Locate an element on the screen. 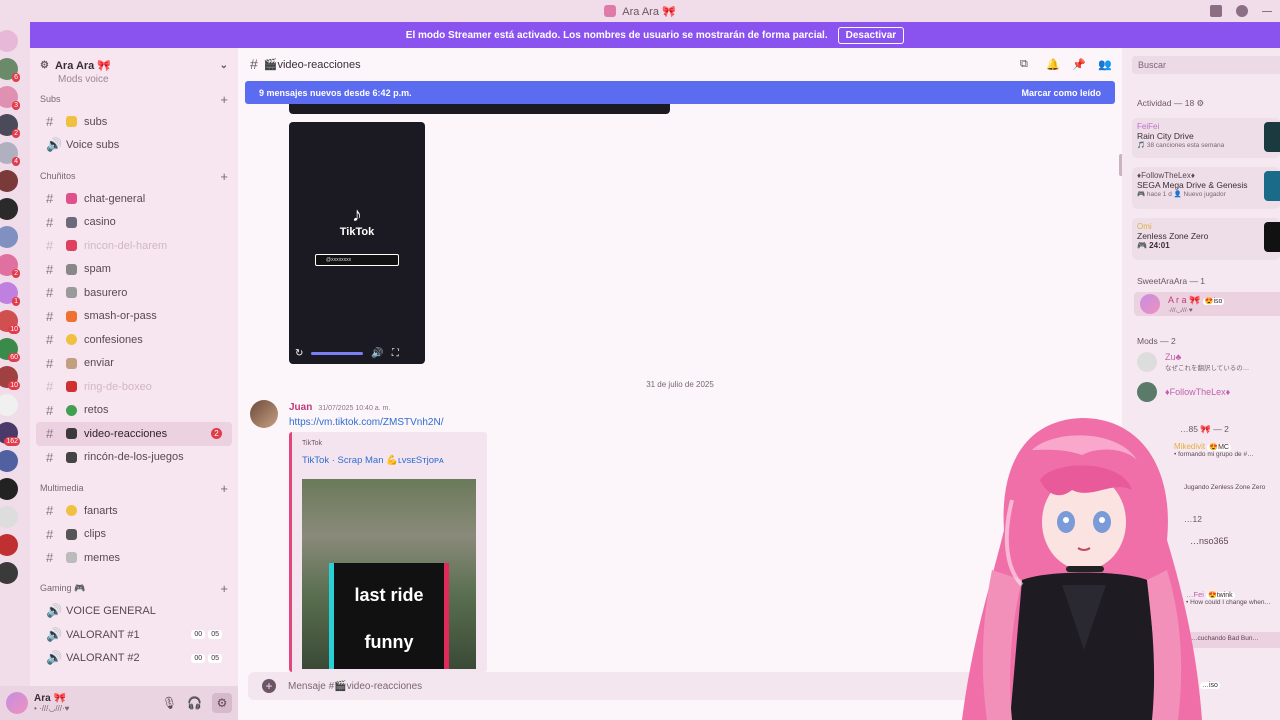  microphone-icon: 🎙 is located at coordinates (169, 703).